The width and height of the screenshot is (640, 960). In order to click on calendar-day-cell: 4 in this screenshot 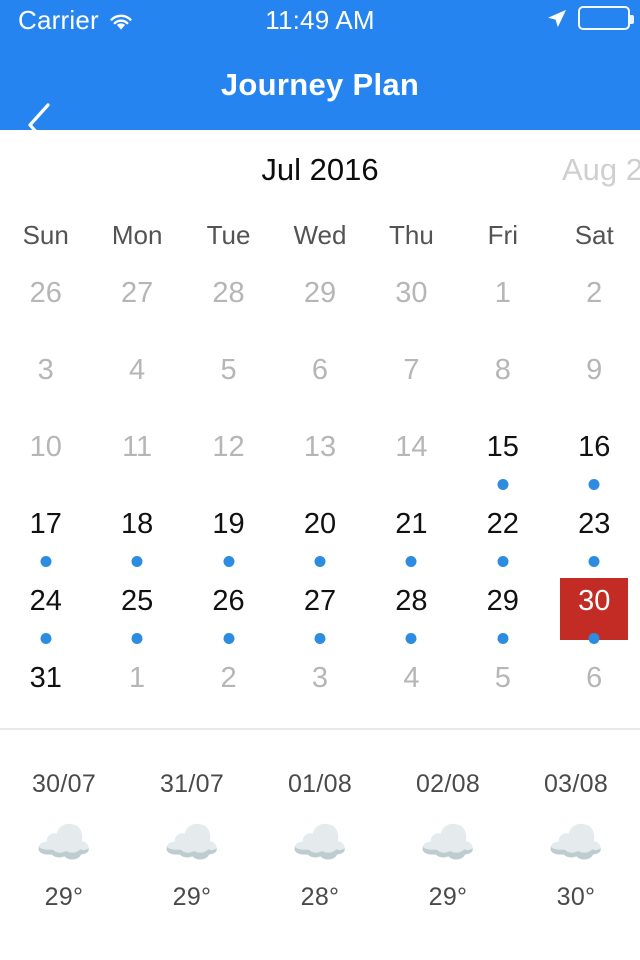, I will do `click(136, 377)`.